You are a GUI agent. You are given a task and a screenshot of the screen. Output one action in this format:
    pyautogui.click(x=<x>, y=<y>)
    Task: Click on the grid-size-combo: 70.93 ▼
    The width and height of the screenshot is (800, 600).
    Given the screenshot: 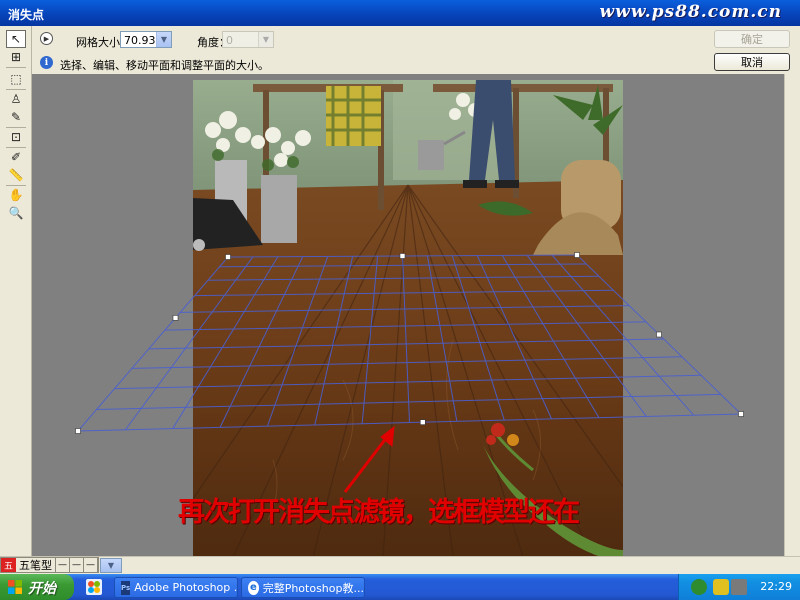 What is the action you would take?
    pyautogui.click(x=146, y=39)
    